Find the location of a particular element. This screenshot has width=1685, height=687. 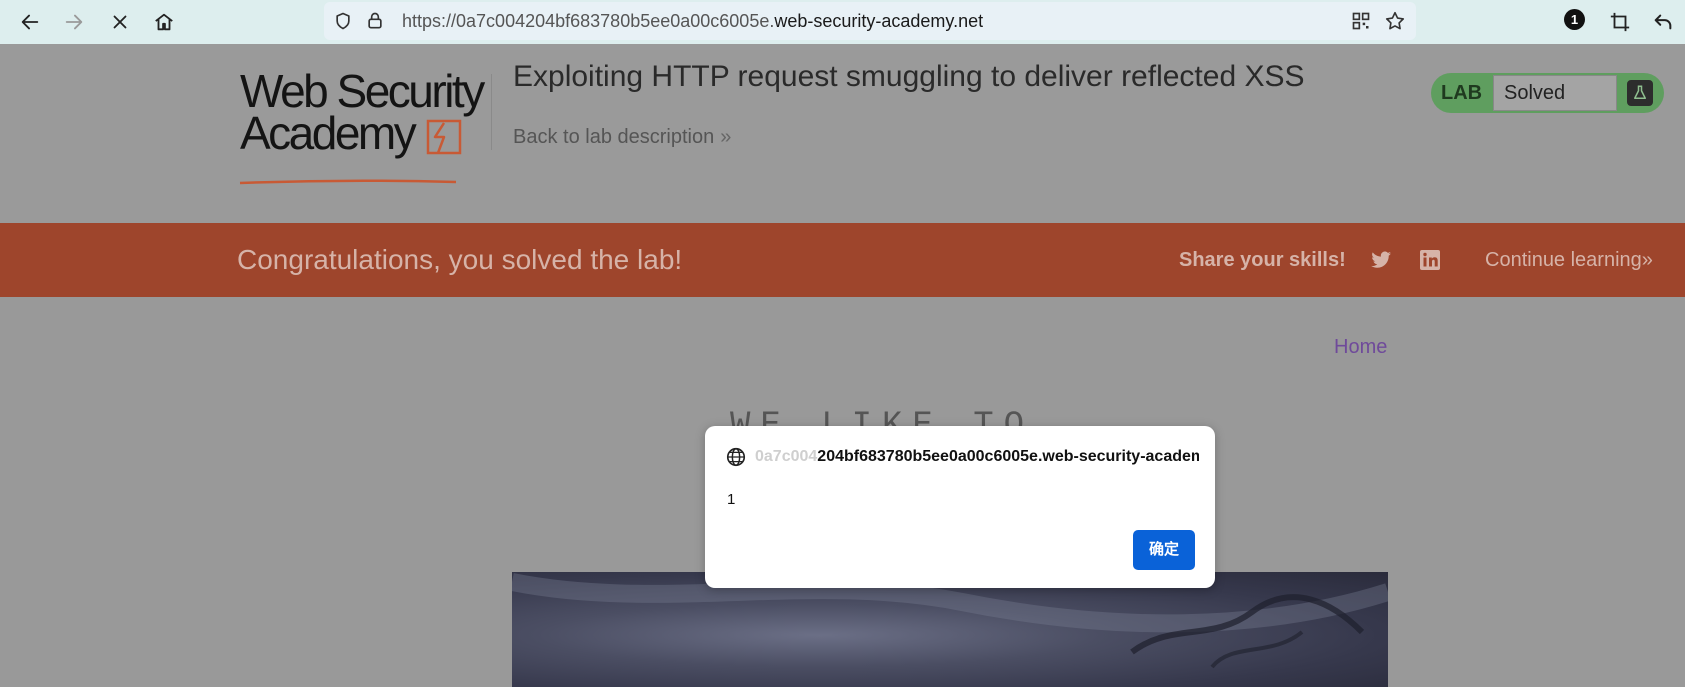

home-button is located at coordinates (164, 22).